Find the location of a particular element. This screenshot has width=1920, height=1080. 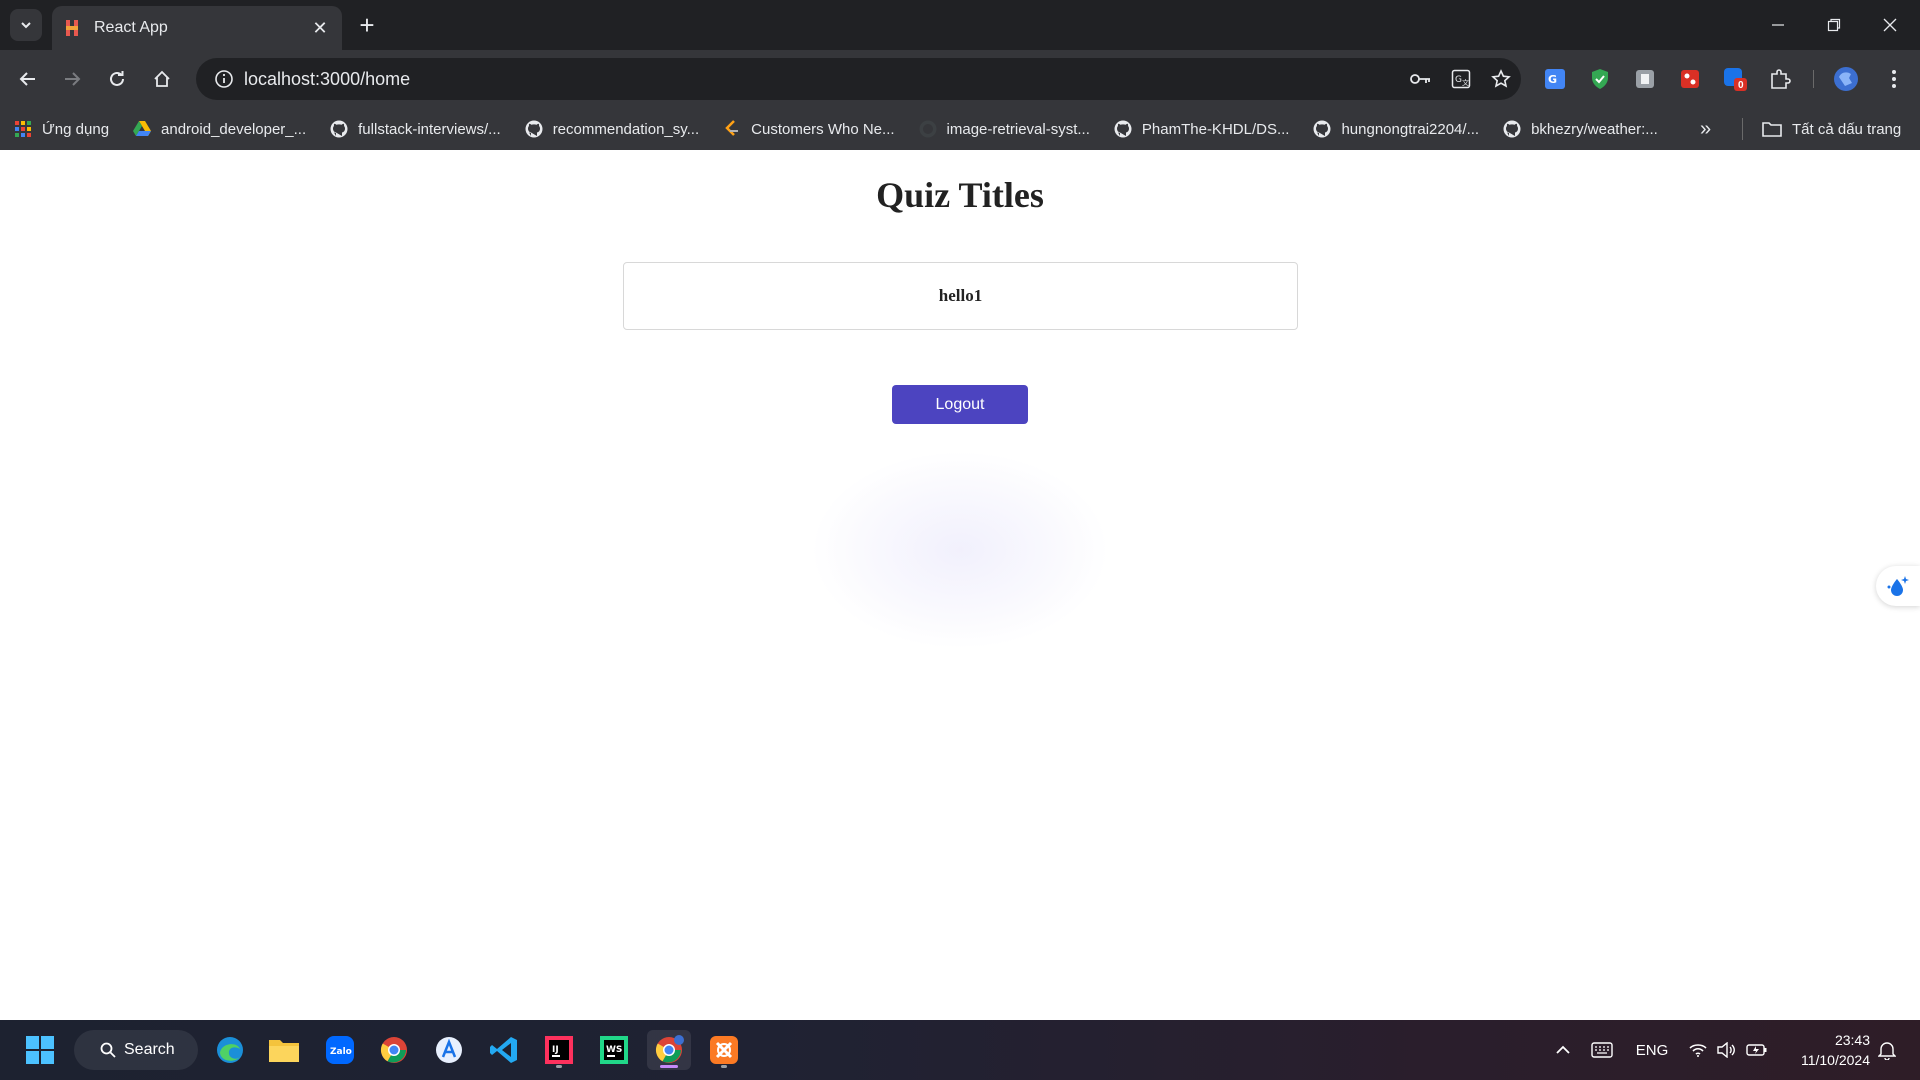

minimize-icon is located at coordinates (1778, 25).